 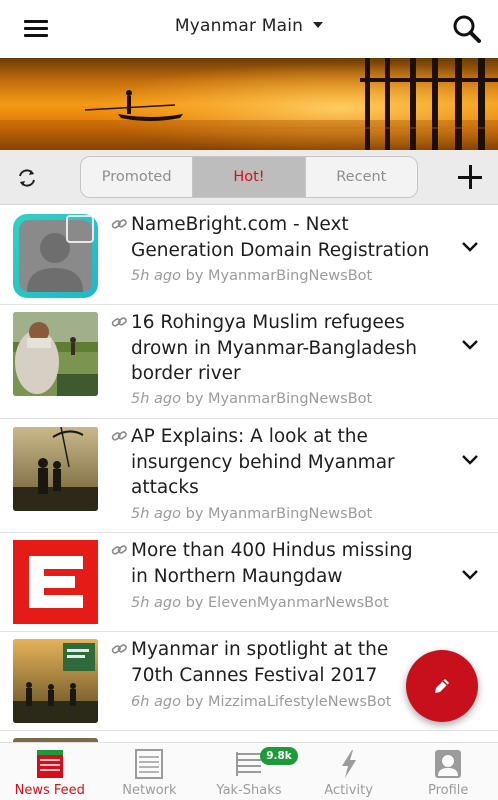 I want to click on headline-line: NameBright.com - Next, so click(x=240, y=224).